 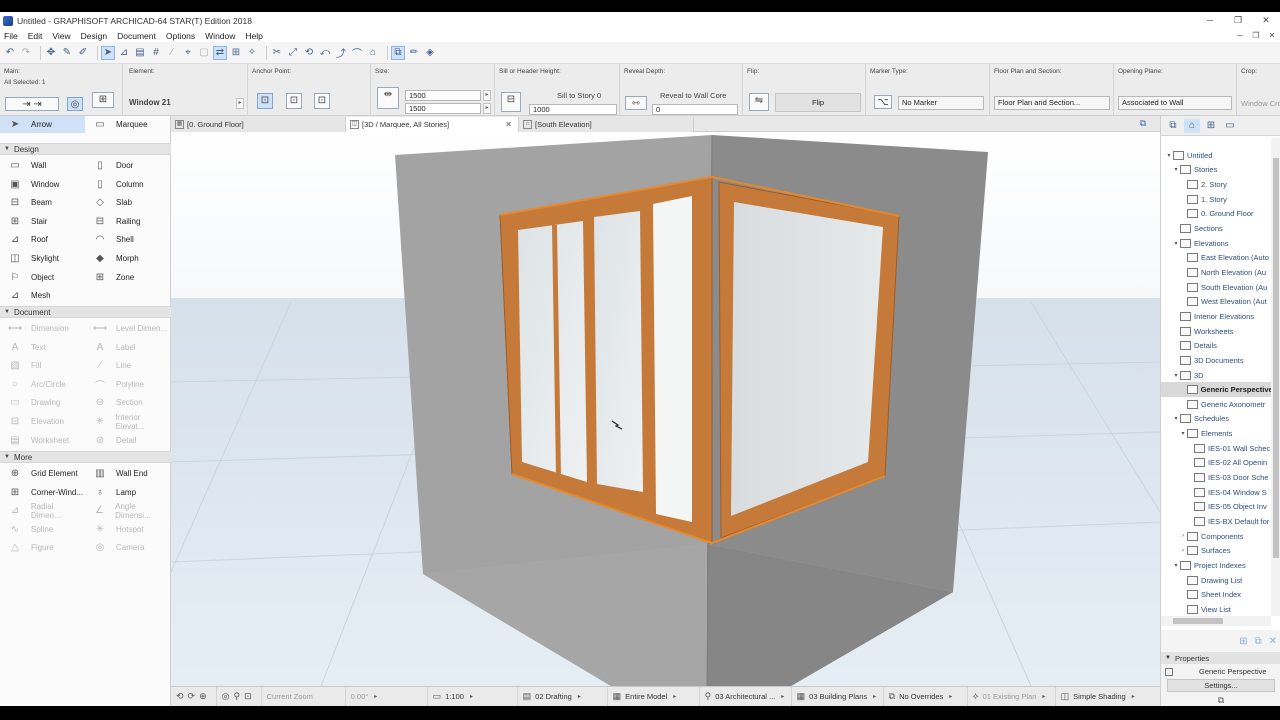 I want to click on eyedropper-icon: ✐, so click(x=83, y=53).